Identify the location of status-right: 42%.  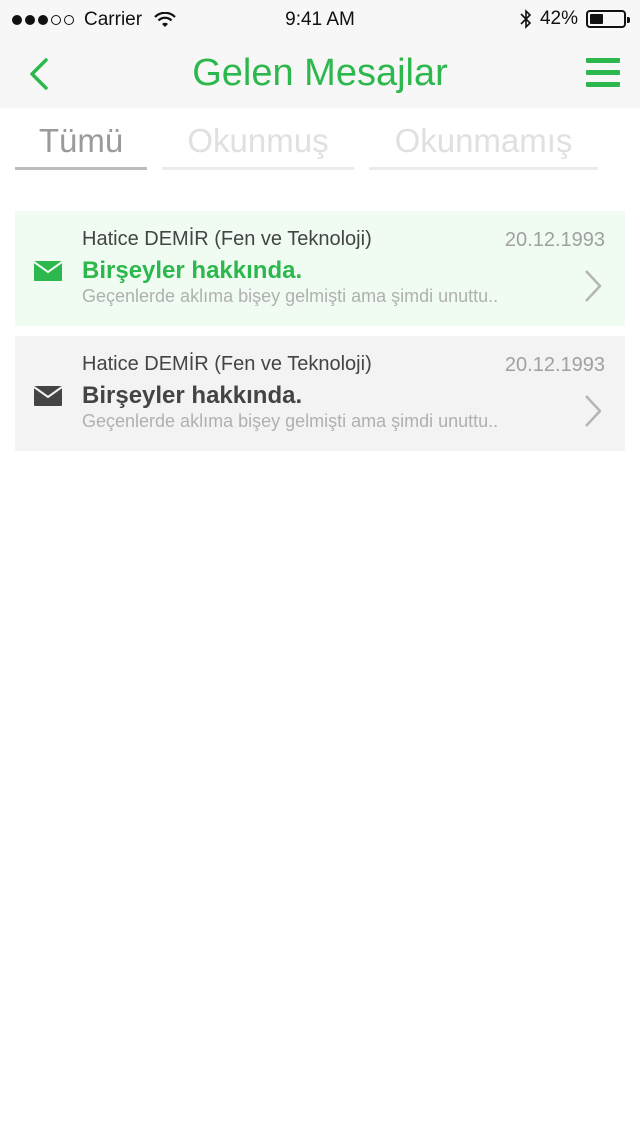
(575, 19).